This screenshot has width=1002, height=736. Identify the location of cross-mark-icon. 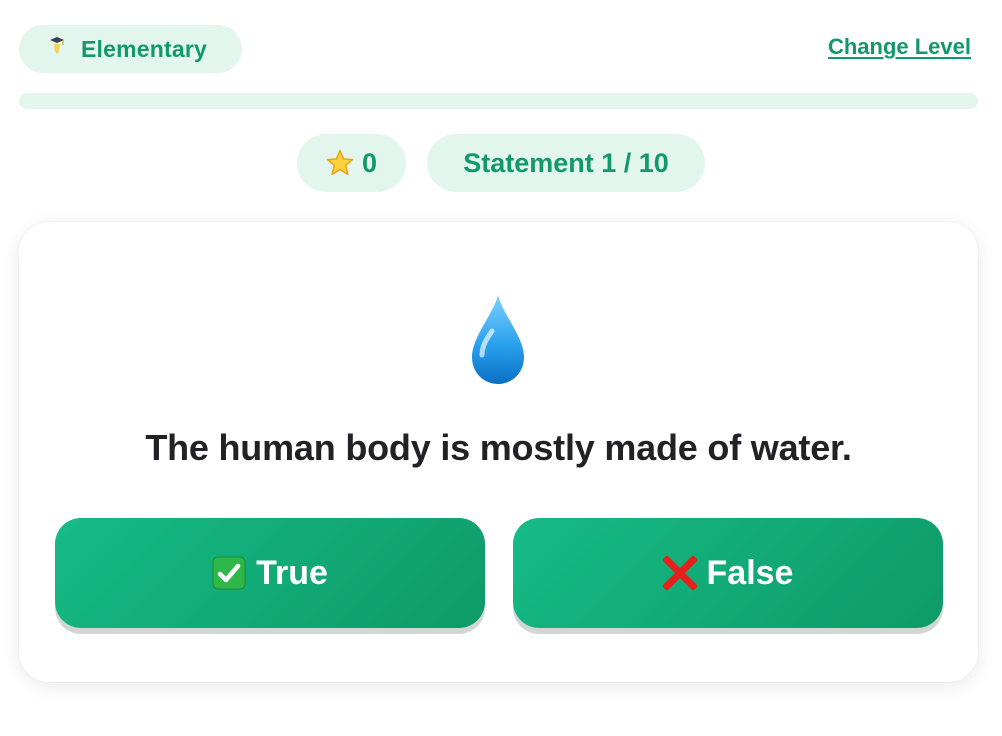
(679, 573).